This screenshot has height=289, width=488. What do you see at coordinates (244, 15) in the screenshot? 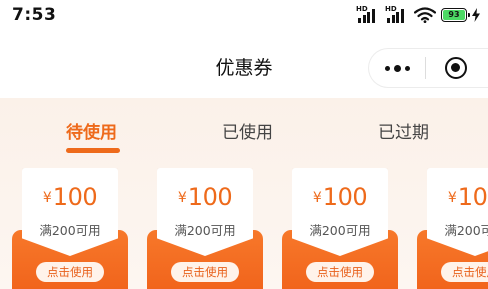
I see `status-bar: 7:53 HD HD 93` at bounding box center [244, 15].